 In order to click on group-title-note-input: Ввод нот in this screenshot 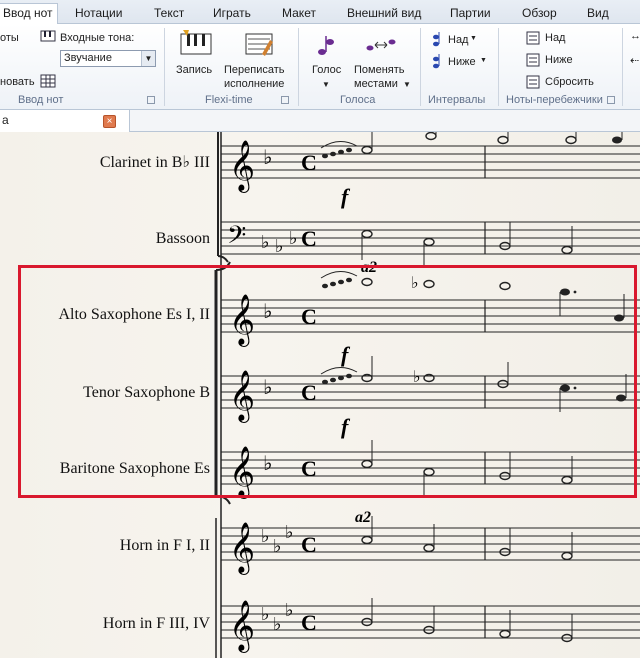, I will do `click(41, 100)`.